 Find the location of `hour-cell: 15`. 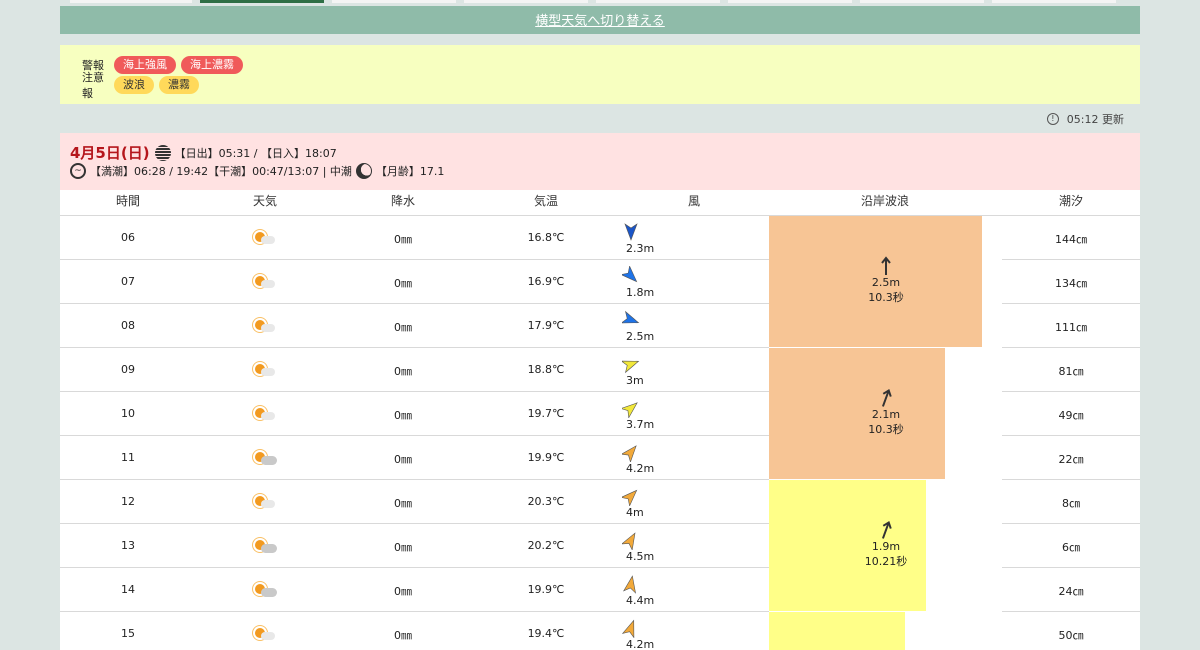

hour-cell: 15 is located at coordinates (128, 633).